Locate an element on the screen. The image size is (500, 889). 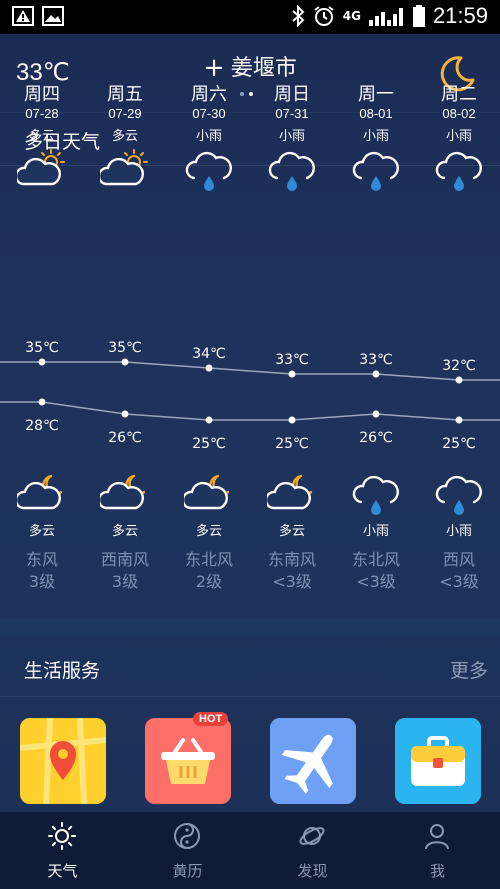
low-temperature-line is located at coordinates (250, 411).